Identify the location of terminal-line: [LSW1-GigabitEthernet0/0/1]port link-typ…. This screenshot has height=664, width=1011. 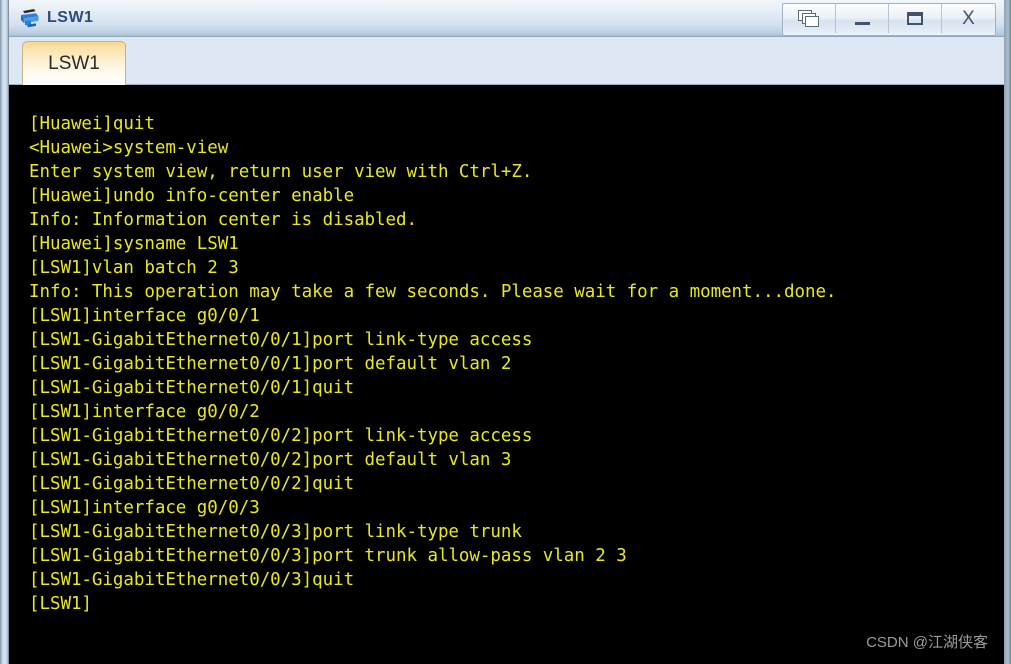
(281, 340).